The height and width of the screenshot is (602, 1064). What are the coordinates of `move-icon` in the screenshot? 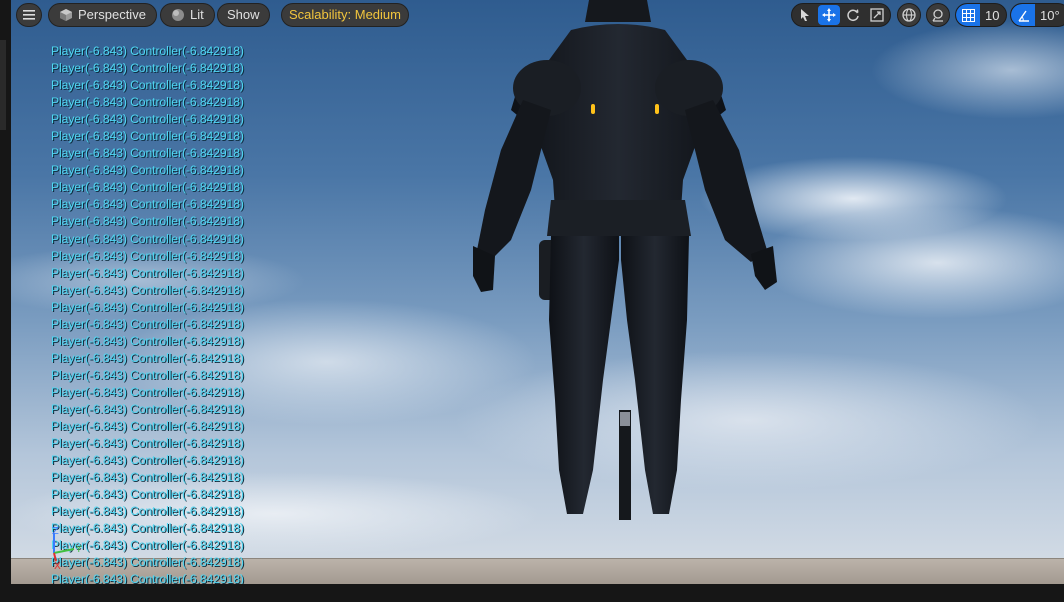 It's located at (829, 15).